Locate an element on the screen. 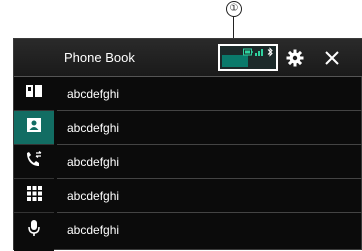  microphone-icon is located at coordinates (34, 230).